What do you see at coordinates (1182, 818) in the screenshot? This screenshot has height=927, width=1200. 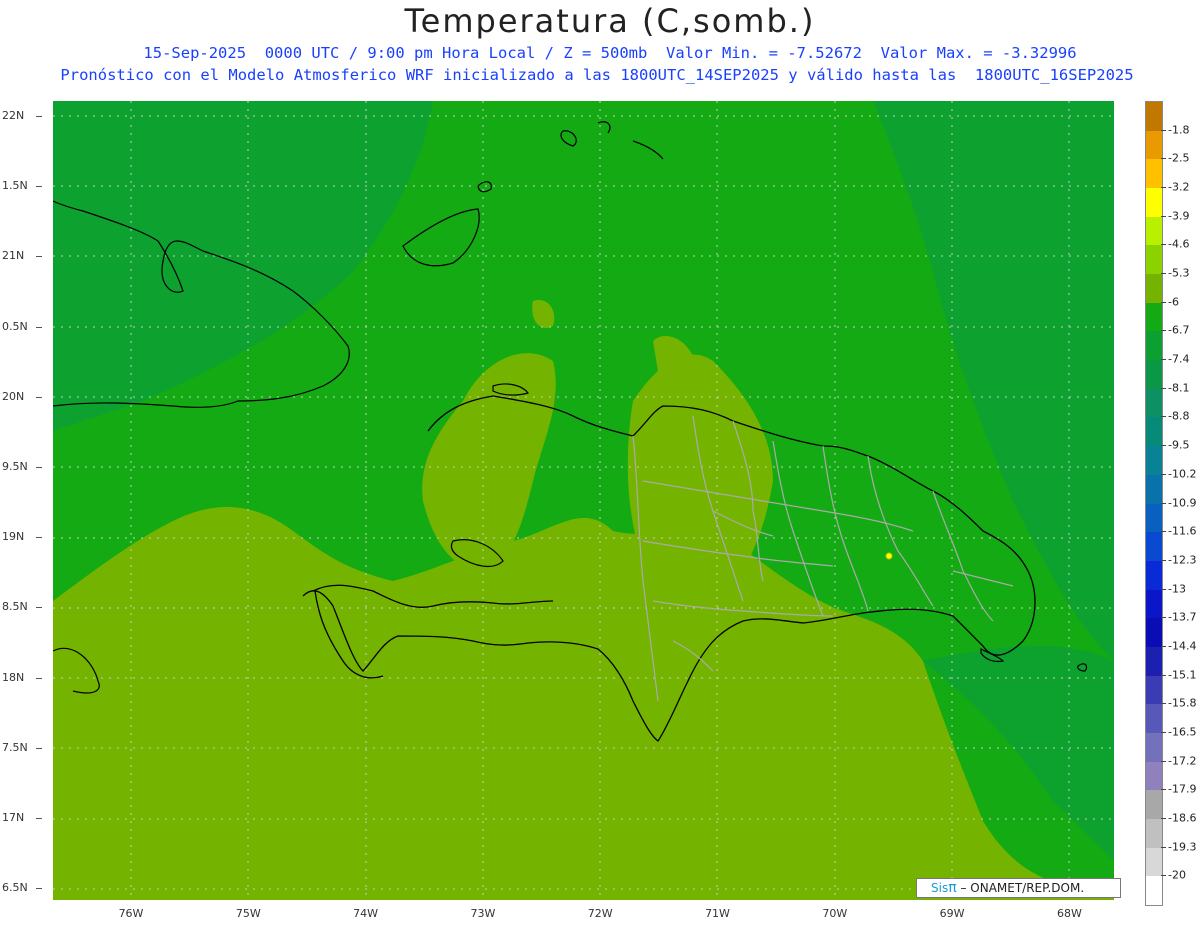 I see `colorbar-label: -18.6` at bounding box center [1182, 818].